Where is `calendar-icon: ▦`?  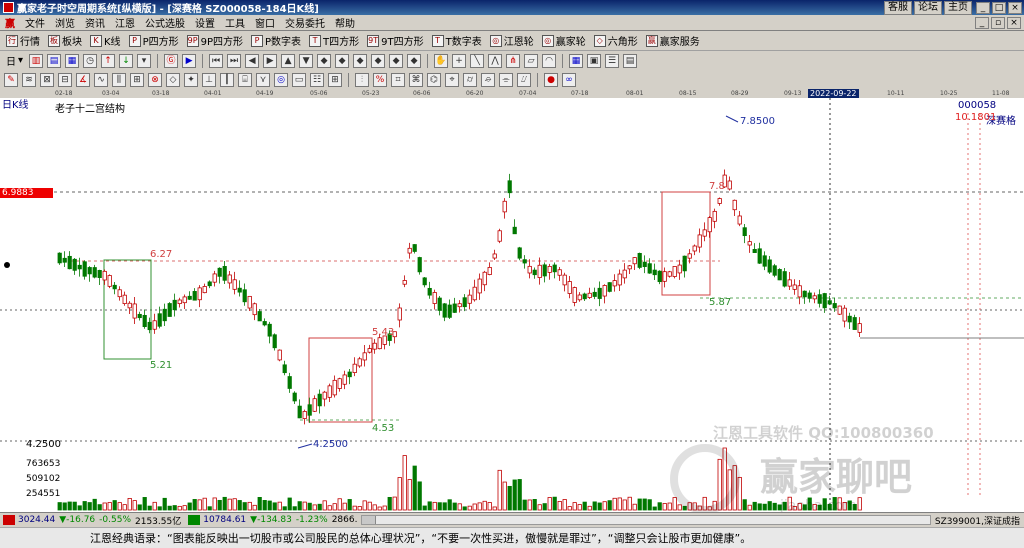 calendar-icon: ▦ is located at coordinates (72, 60).